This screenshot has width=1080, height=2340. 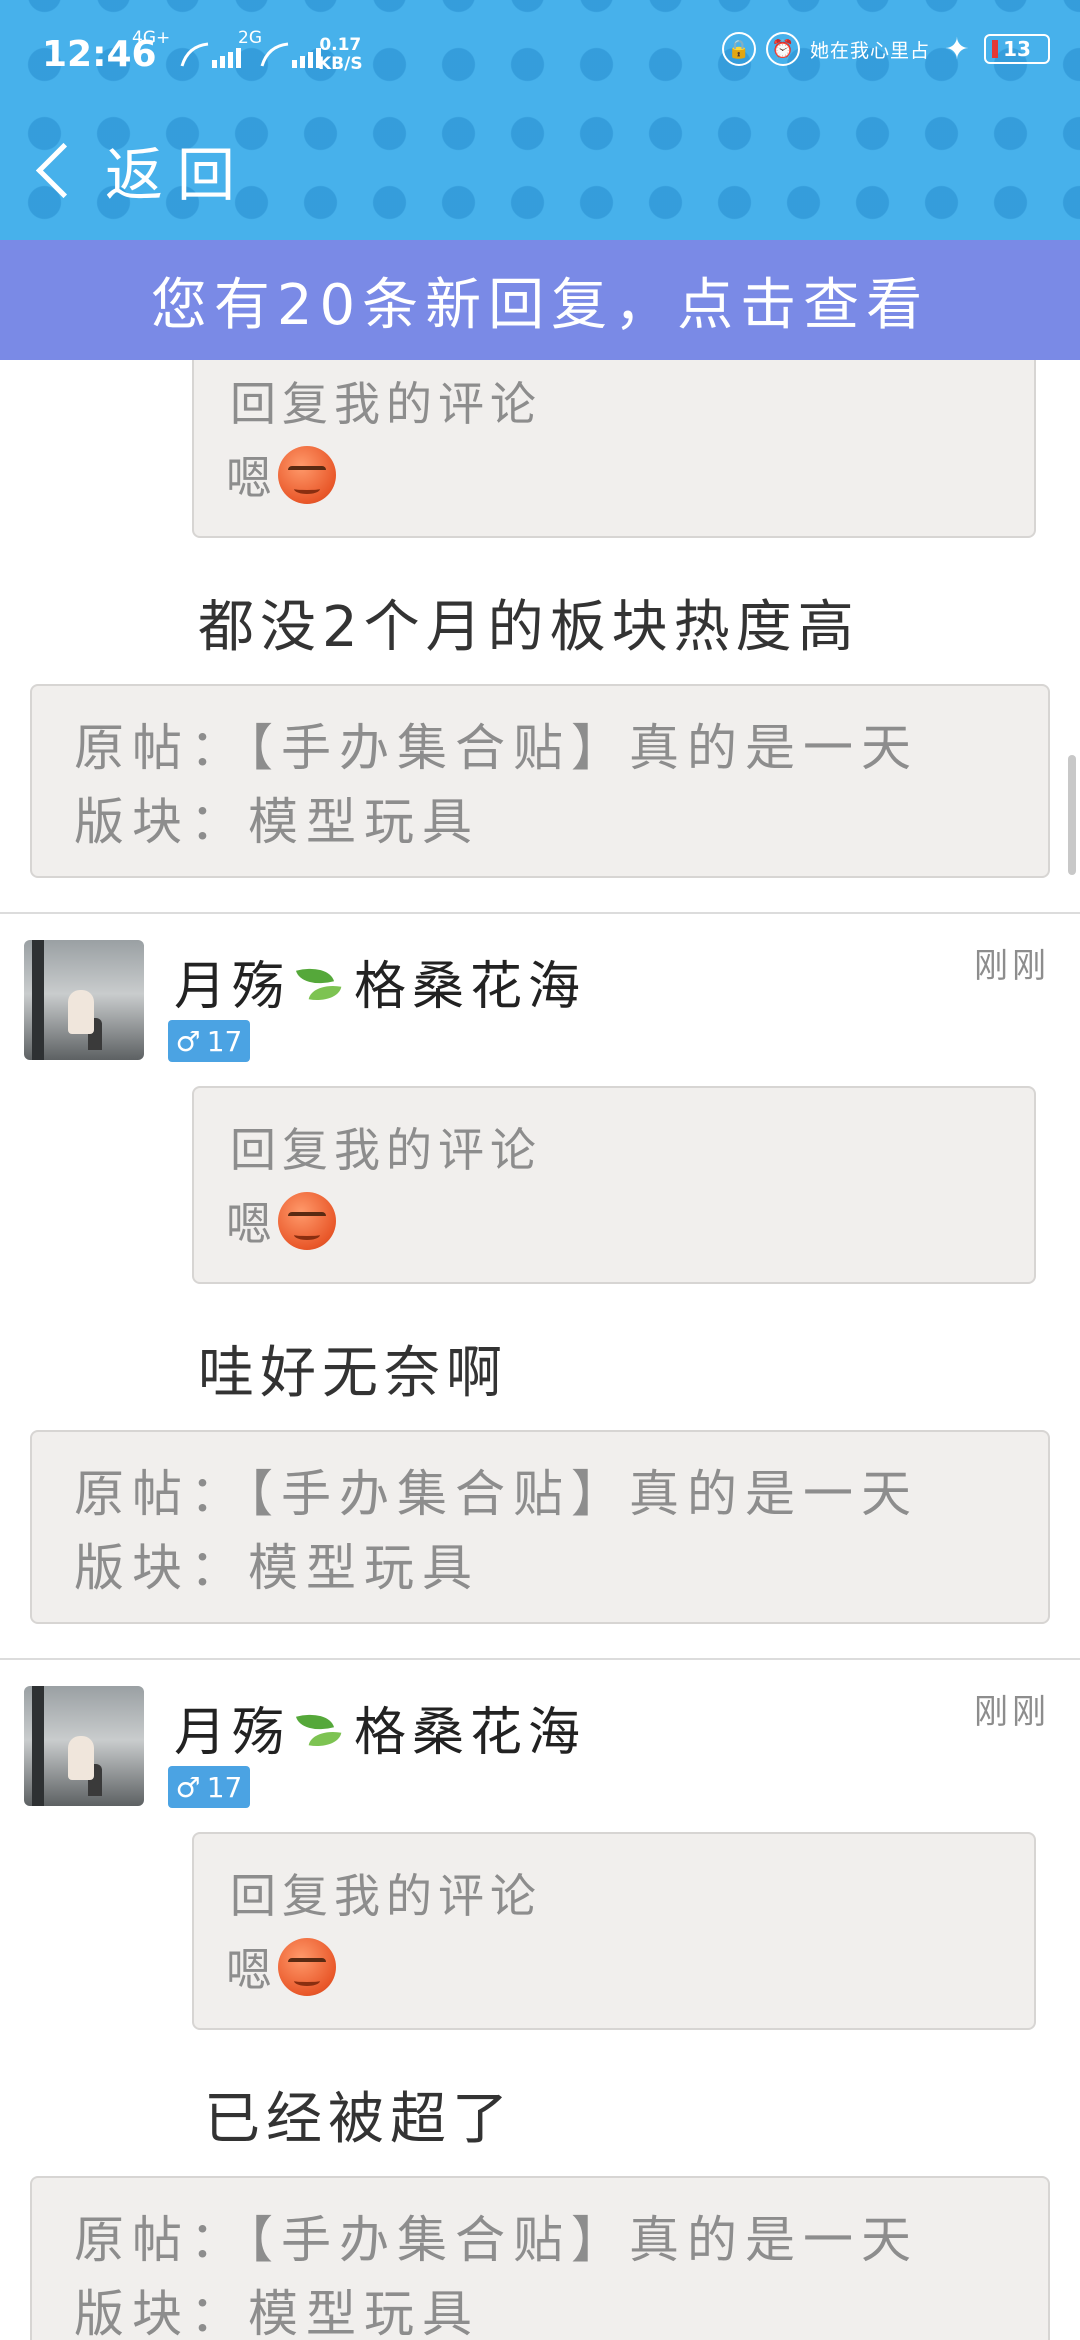 What do you see at coordinates (63, 170) in the screenshot?
I see `chevron-left-icon` at bounding box center [63, 170].